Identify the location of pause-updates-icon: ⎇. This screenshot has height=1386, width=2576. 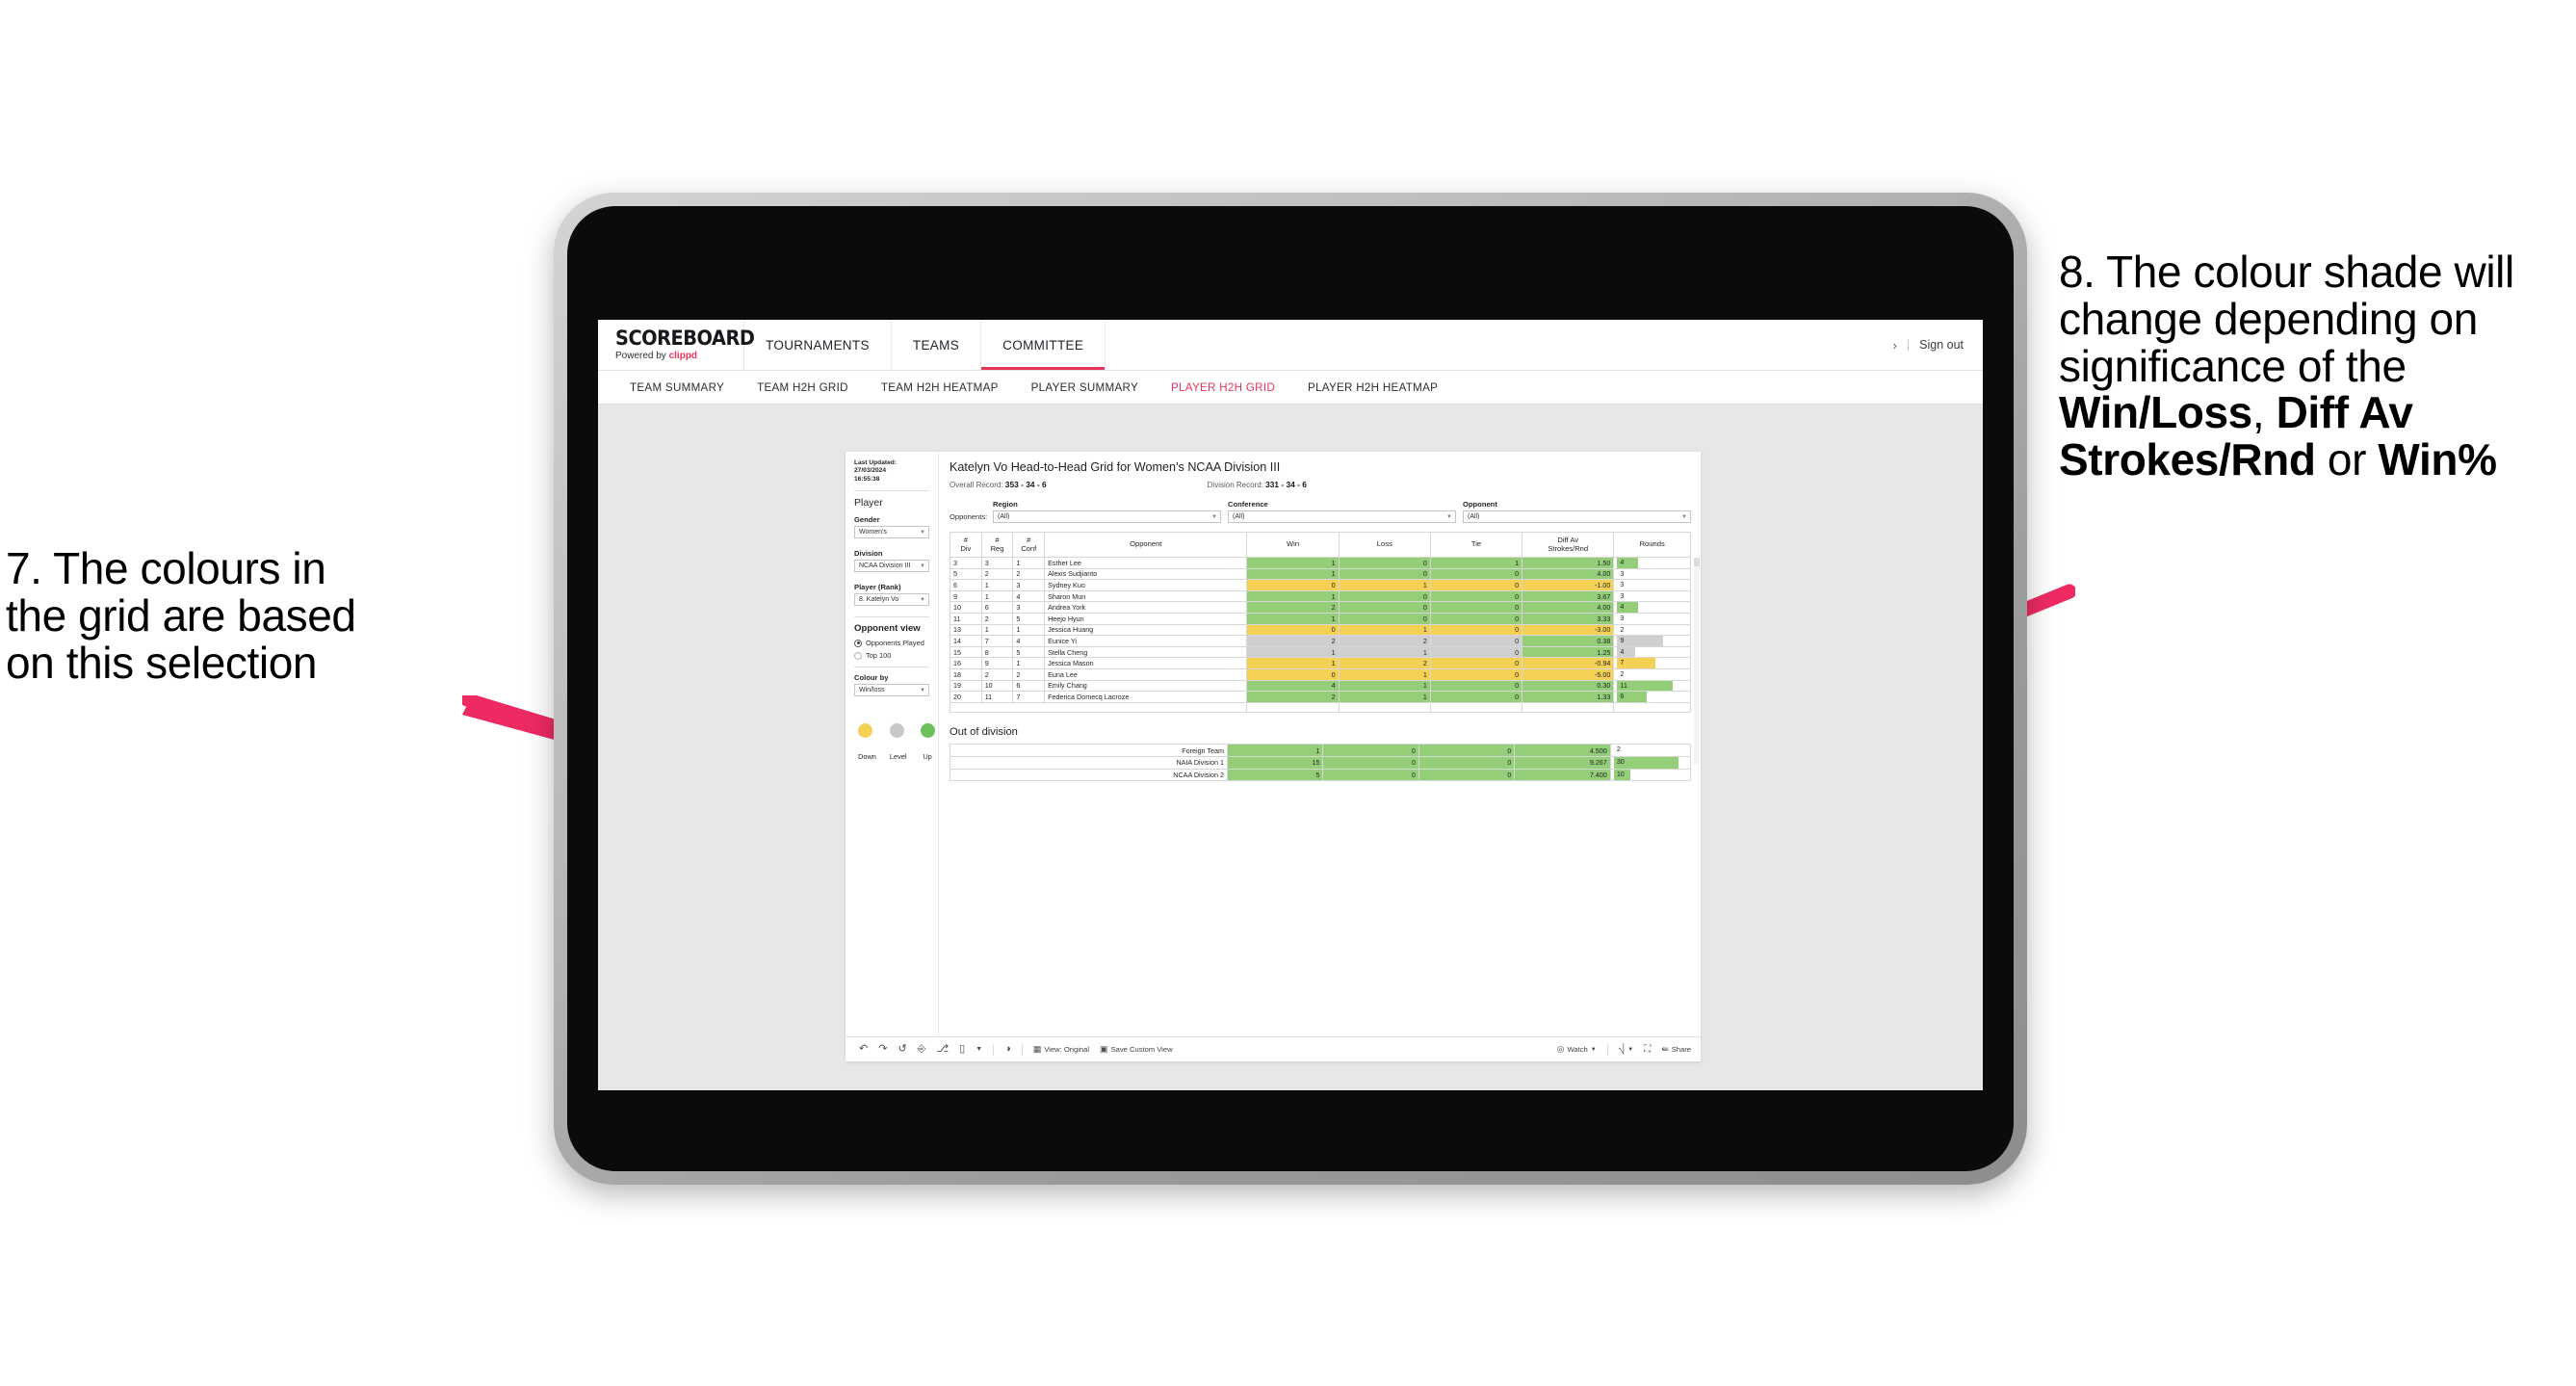
(942, 1049).